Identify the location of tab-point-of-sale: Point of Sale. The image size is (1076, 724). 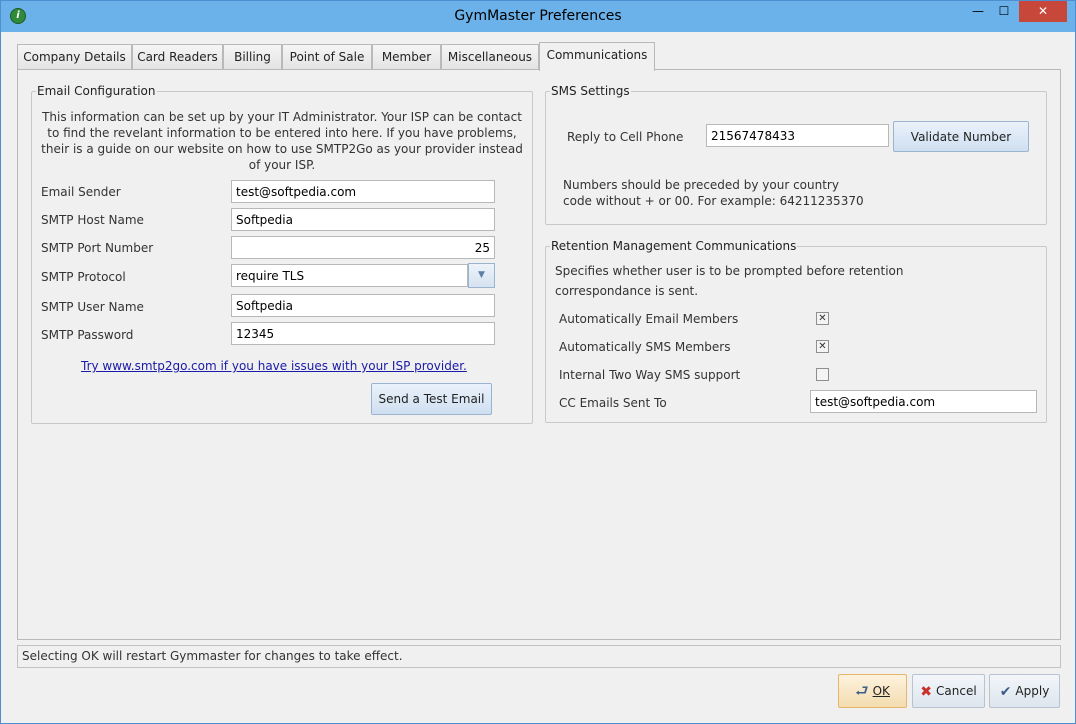
(327, 57).